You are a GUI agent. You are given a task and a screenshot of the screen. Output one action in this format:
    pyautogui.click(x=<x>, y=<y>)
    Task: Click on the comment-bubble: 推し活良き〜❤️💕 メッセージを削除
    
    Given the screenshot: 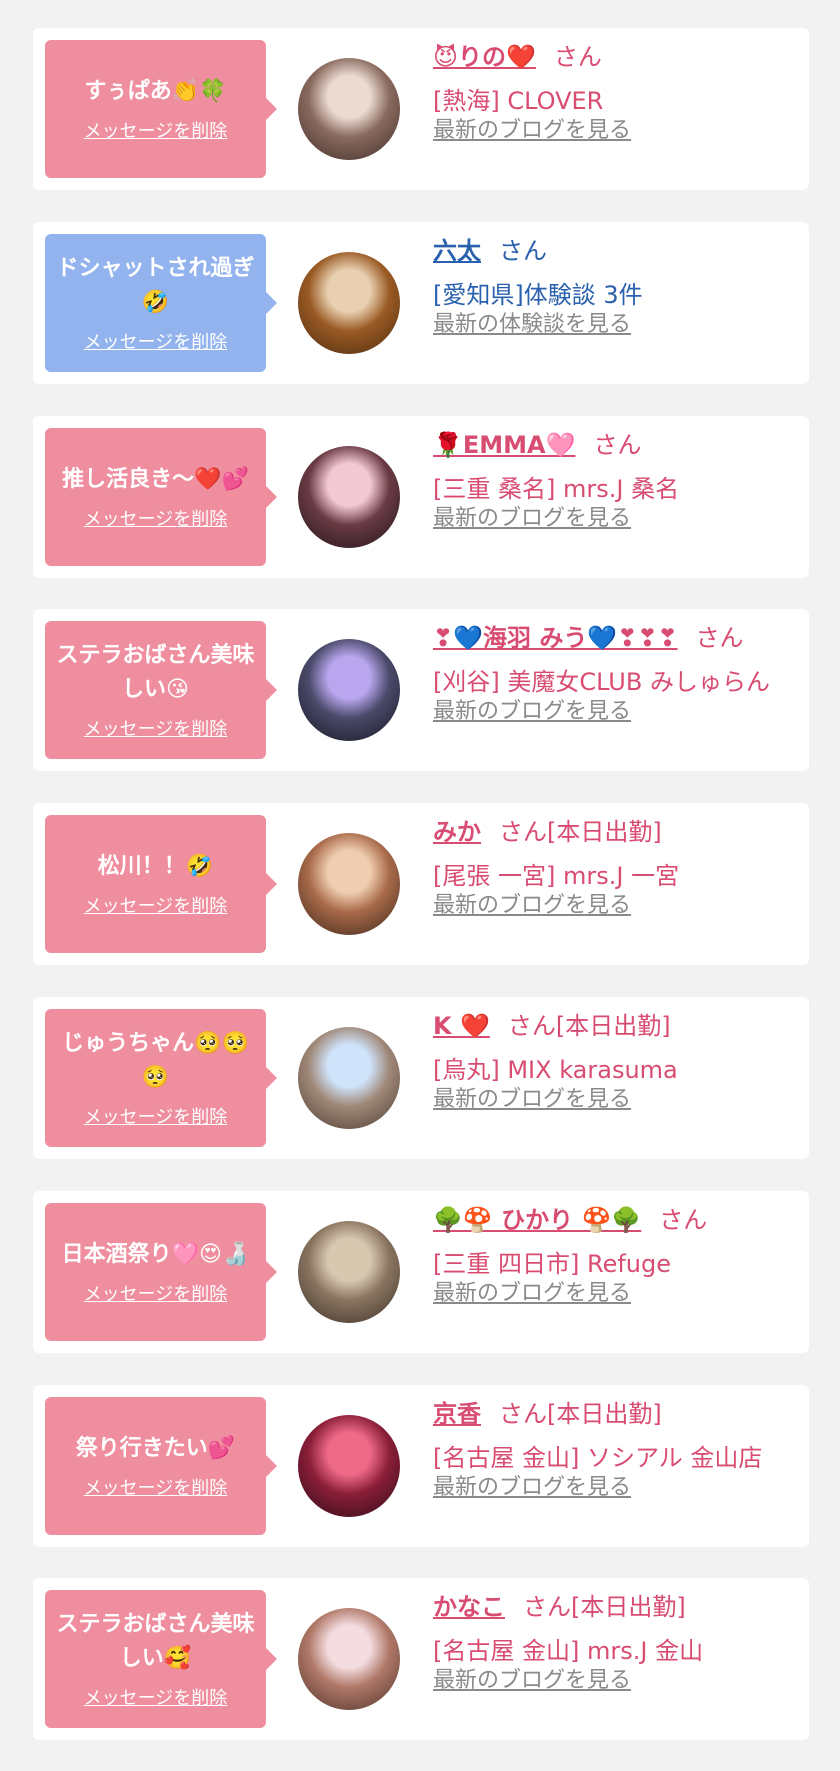 What is the action you would take?
    pyautogui.click(x=161, y=497)
    